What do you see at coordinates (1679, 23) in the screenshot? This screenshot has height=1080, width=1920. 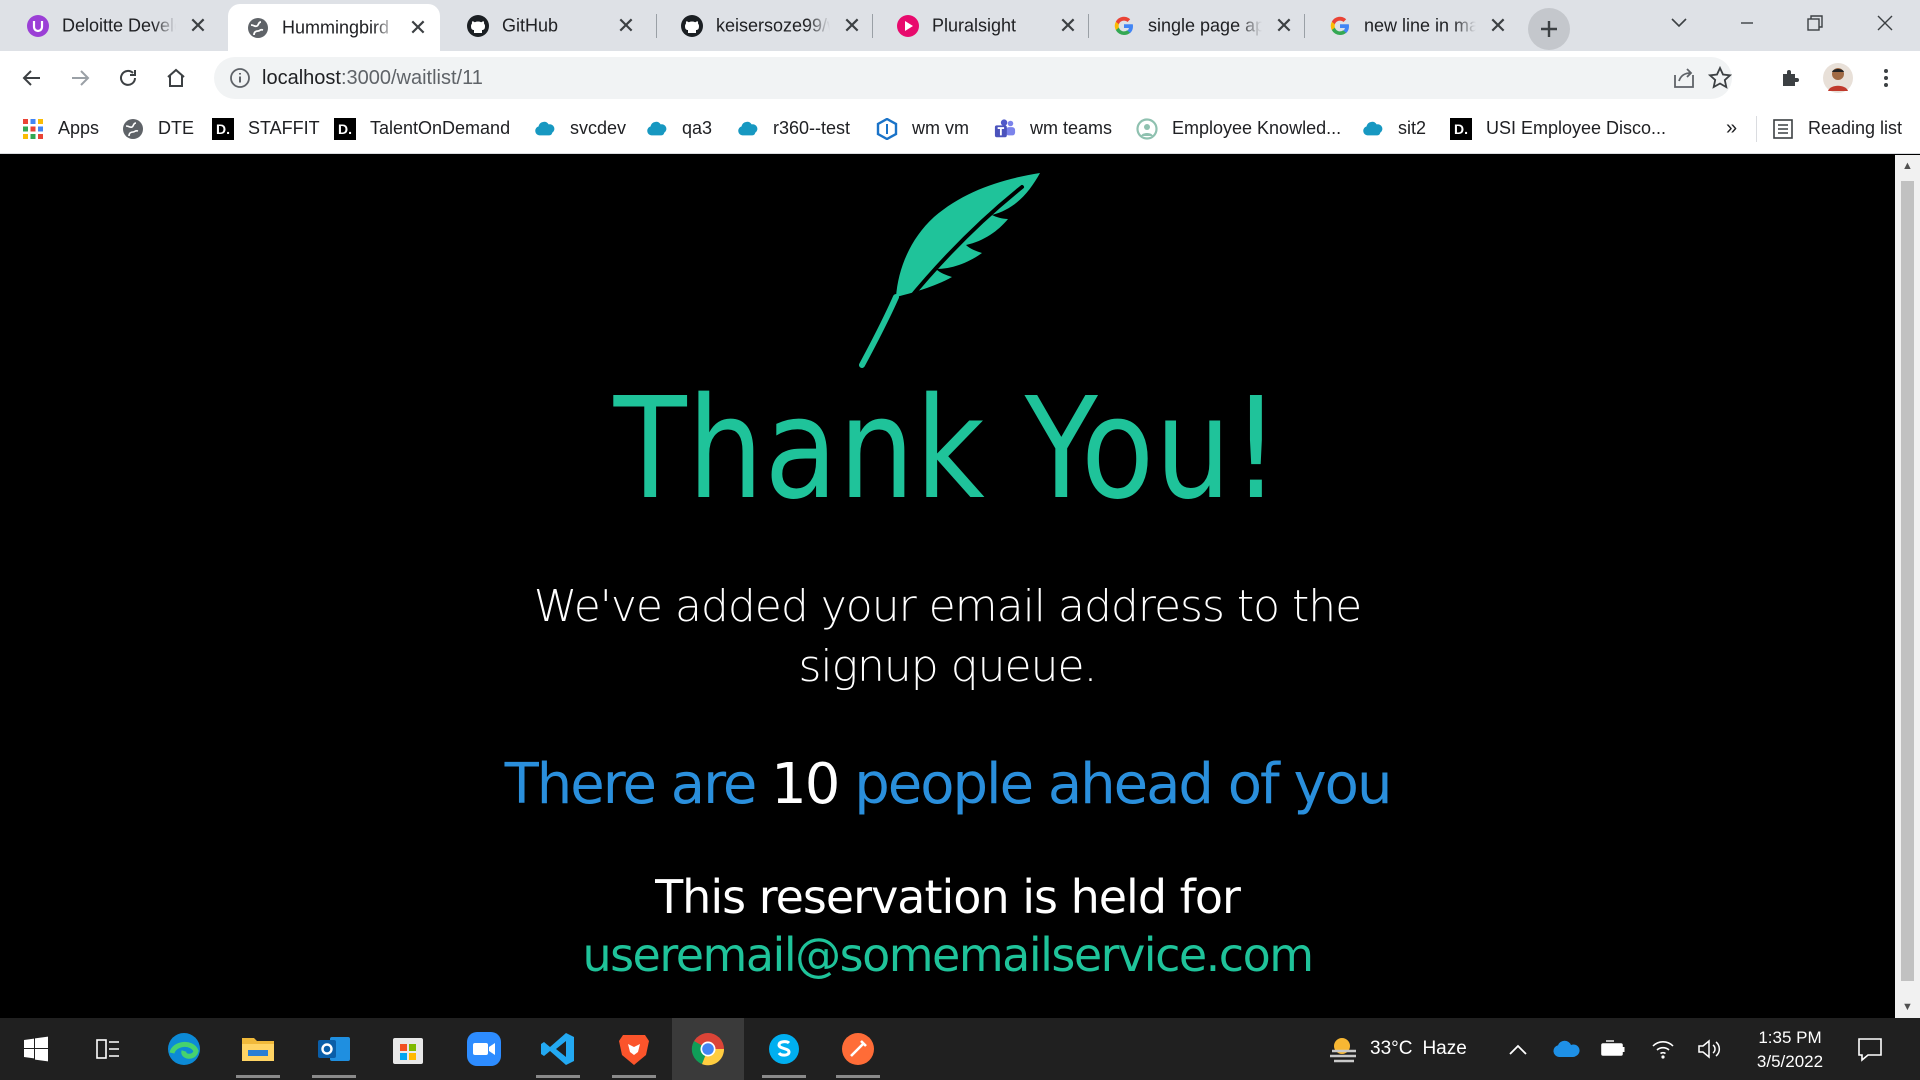 I see `tab-search-button` at bounding box center [1679, 23].